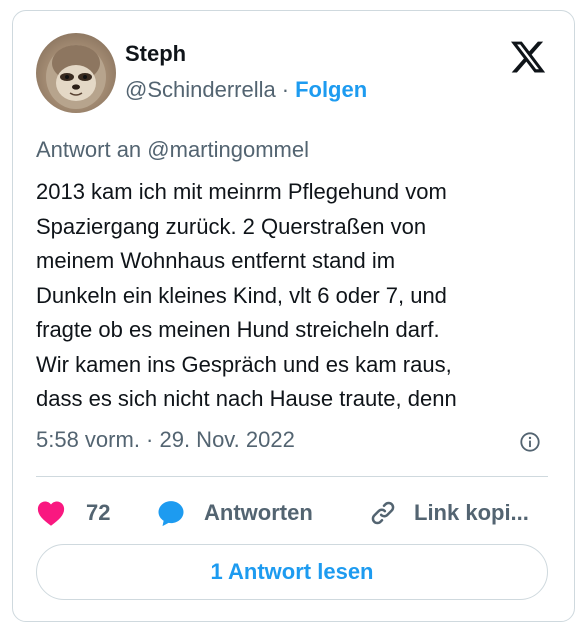 Image resolution: width=583 pixels, height=633 pixels. Describe the element at coordinates (292, 476) in the screenshot. I see `divider` at that location.